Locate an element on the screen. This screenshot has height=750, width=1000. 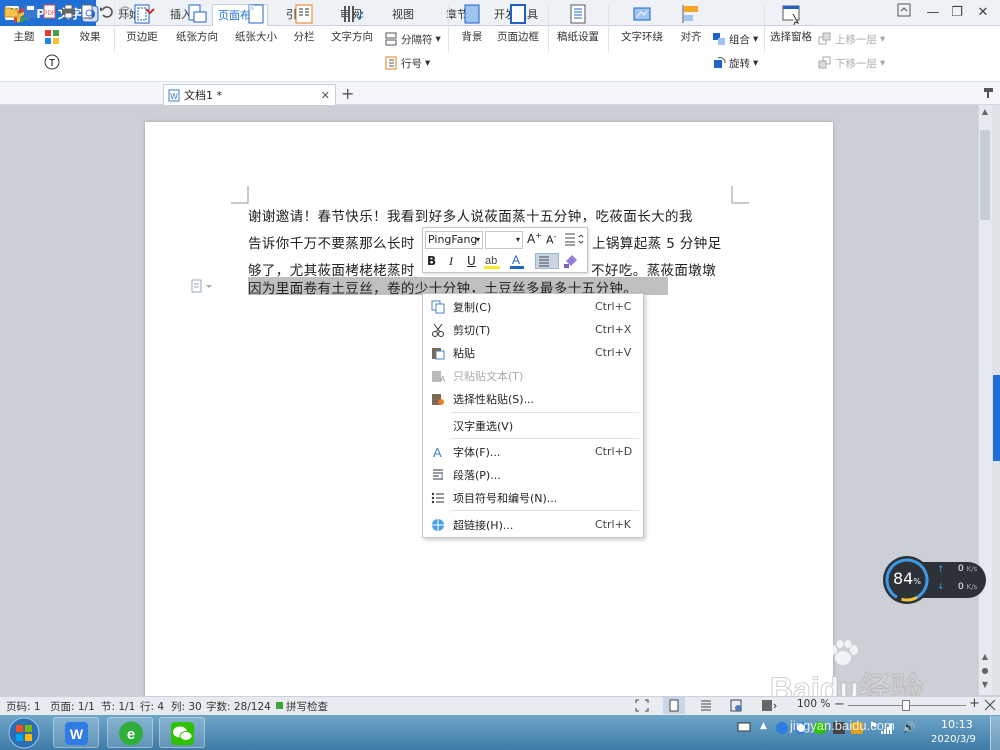
format-painter-icon is located at coordinates (989, 93).